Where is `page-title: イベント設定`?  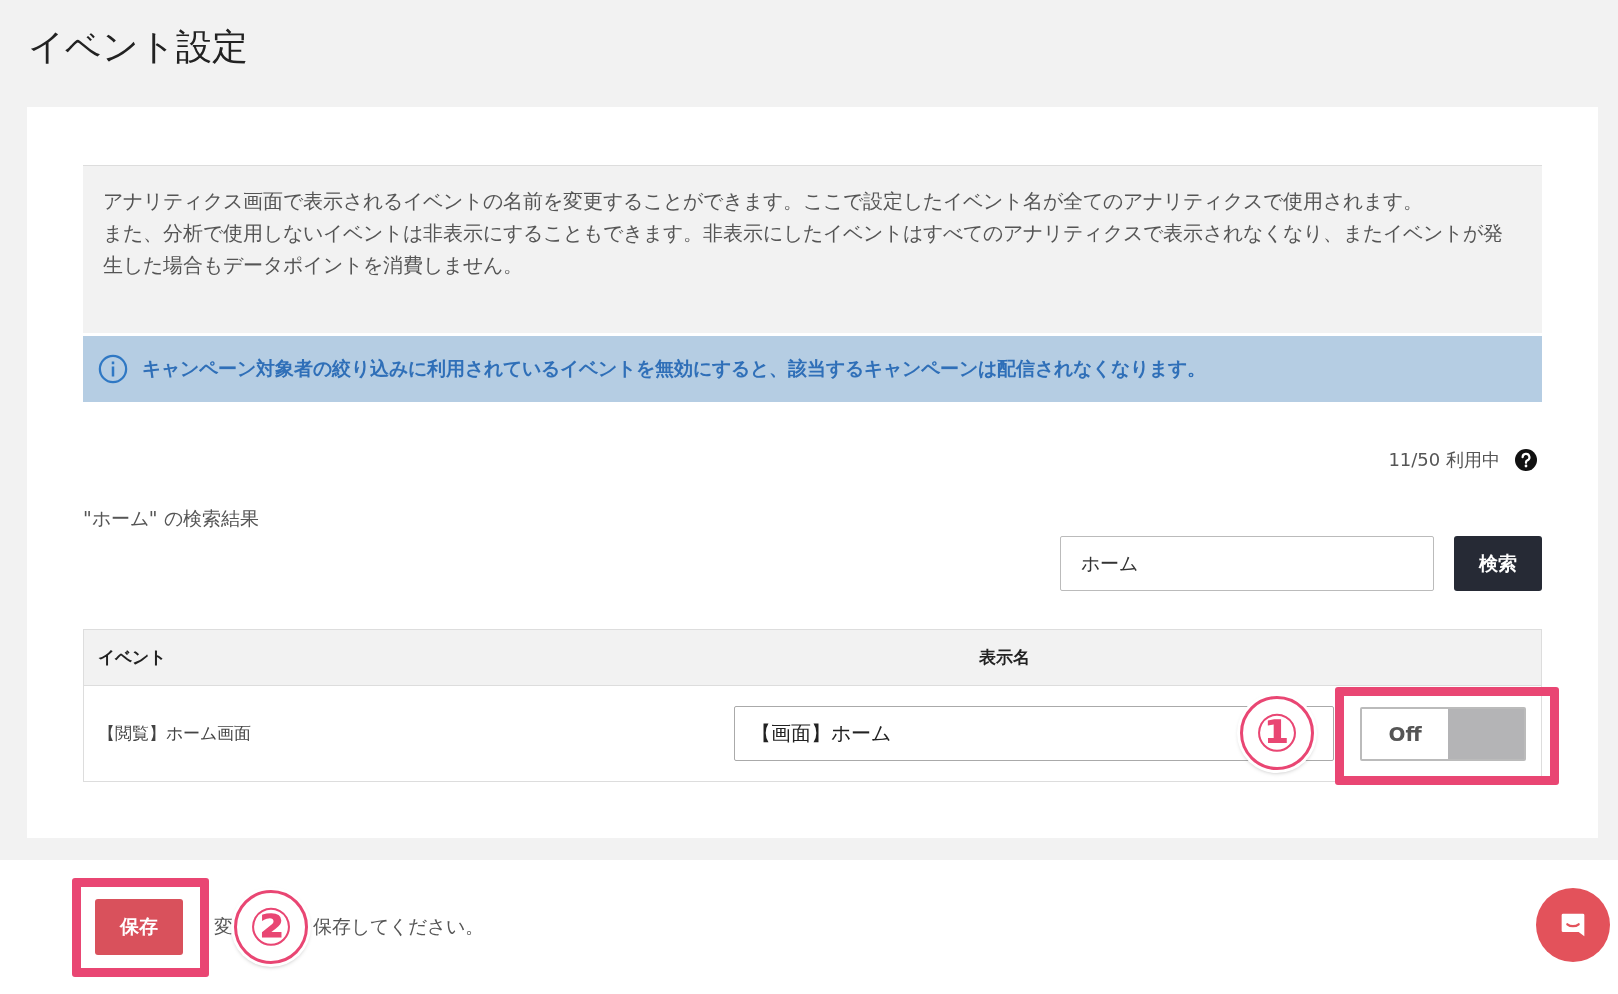
page-title: イベント設定 is located at coordinates (138, 47).